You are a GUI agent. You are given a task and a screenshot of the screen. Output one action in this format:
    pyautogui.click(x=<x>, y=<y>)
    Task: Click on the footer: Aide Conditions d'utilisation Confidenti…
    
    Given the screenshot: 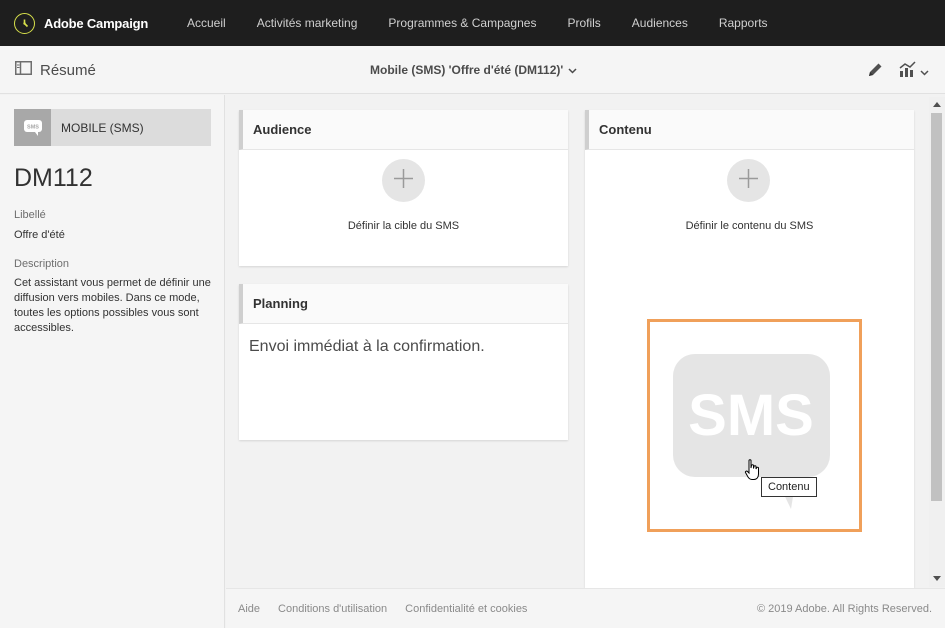 What is the action you would take?
    pyautogui.click(x=585, y=608)
    